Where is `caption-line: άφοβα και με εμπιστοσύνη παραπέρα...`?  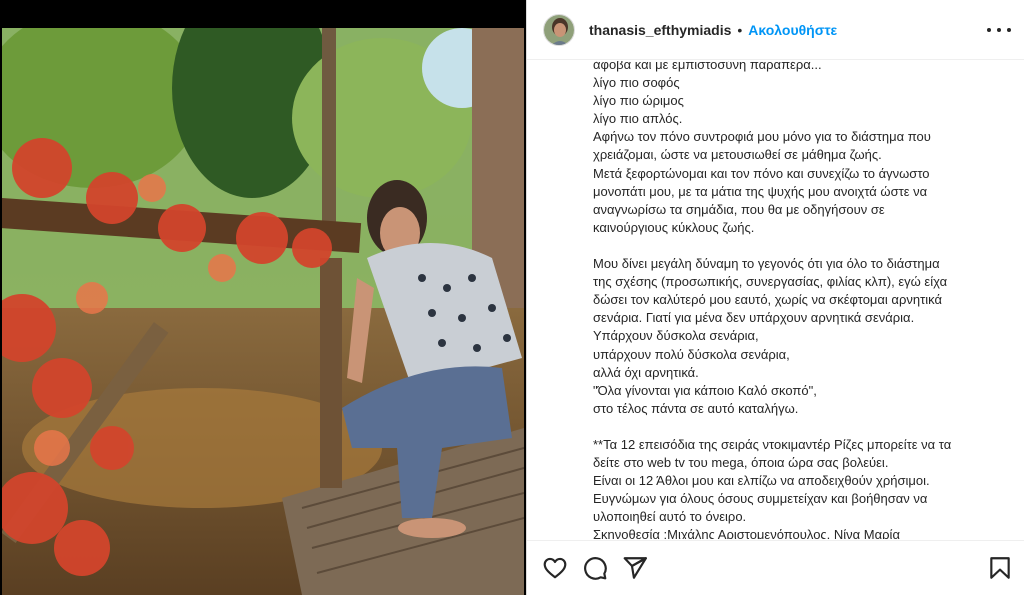 caption-line: άφοβα και με εμπιστοσύνη παραπέρα... is located at coordinates (707, 66).